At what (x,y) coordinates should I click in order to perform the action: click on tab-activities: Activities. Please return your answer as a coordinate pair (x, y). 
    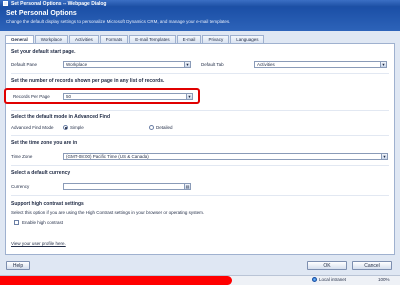
    Looking at the image, I should click on (83, 39).